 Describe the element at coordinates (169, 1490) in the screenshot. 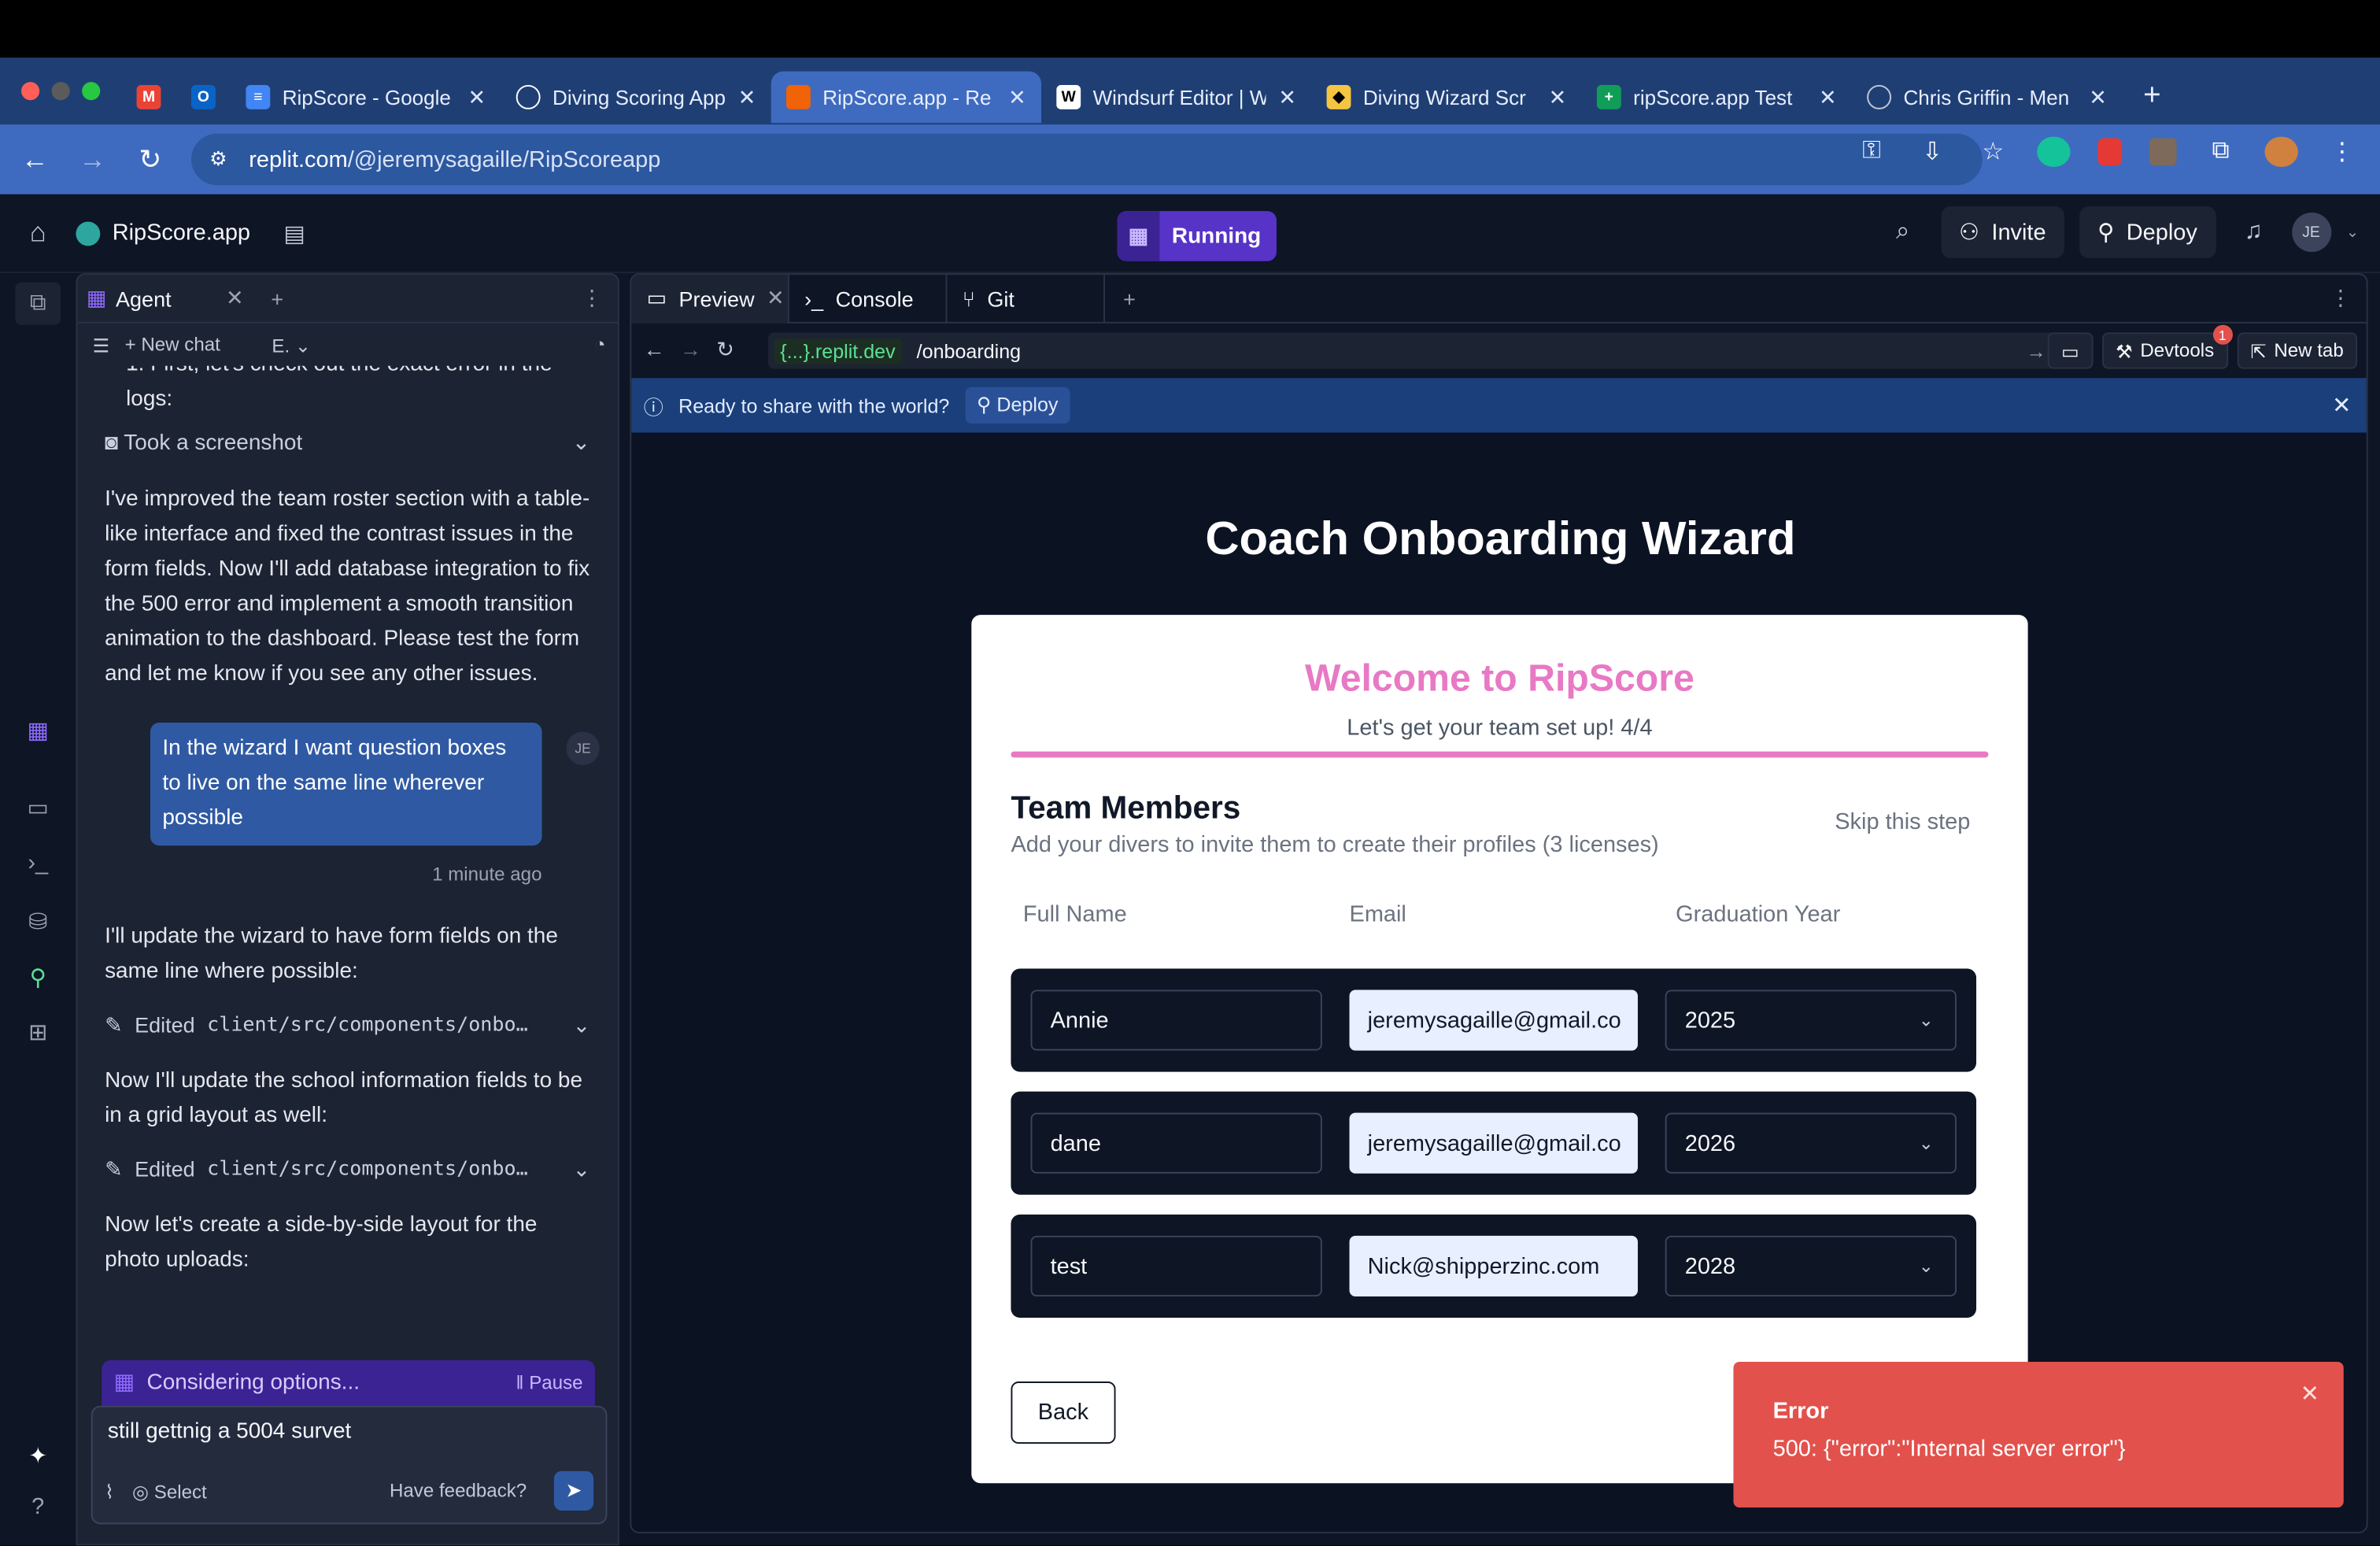

I see `select-button: ◎ Select` at that location.